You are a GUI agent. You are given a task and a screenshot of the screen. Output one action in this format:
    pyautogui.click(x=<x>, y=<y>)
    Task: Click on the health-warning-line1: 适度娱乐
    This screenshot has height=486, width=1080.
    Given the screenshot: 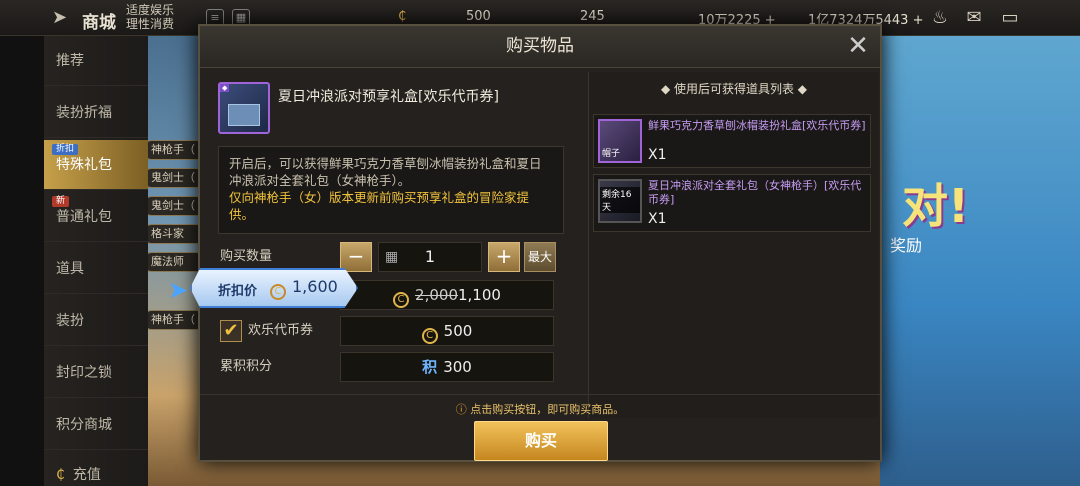 What is the action you would take?
    pyautogui.click(x=150, y=10)
    